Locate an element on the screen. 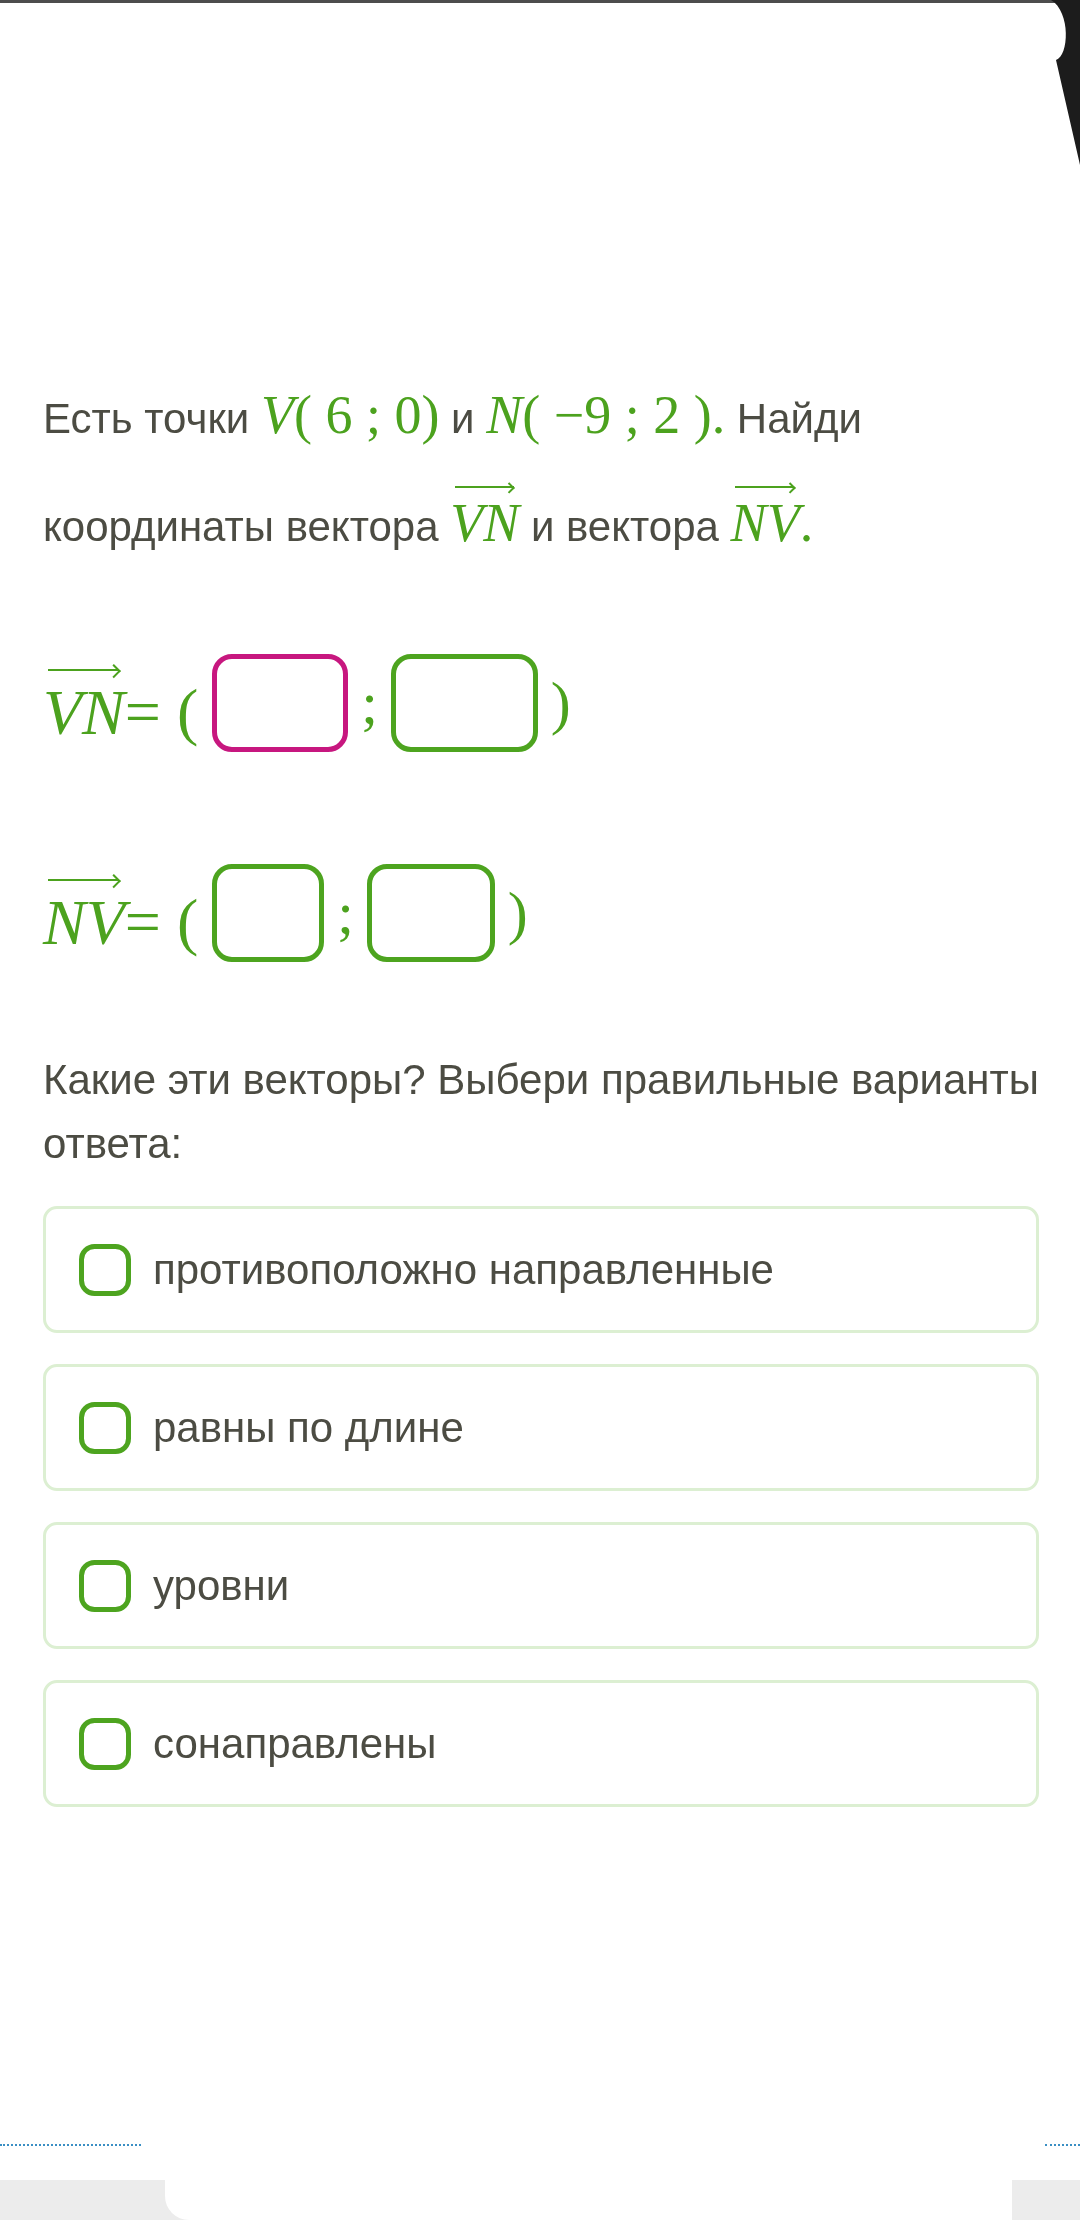 This screenshot has width=1080, height=2220. answer-option: сонаправлены is located at coordinates (541, 1743).